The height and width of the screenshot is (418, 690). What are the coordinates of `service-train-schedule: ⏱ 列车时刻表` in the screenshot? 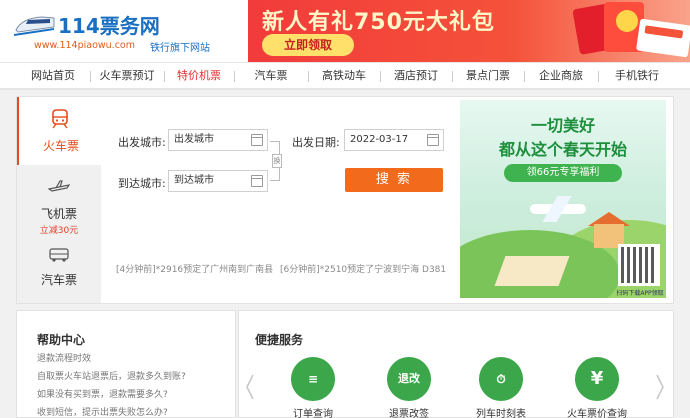 It's located at (501, 387).